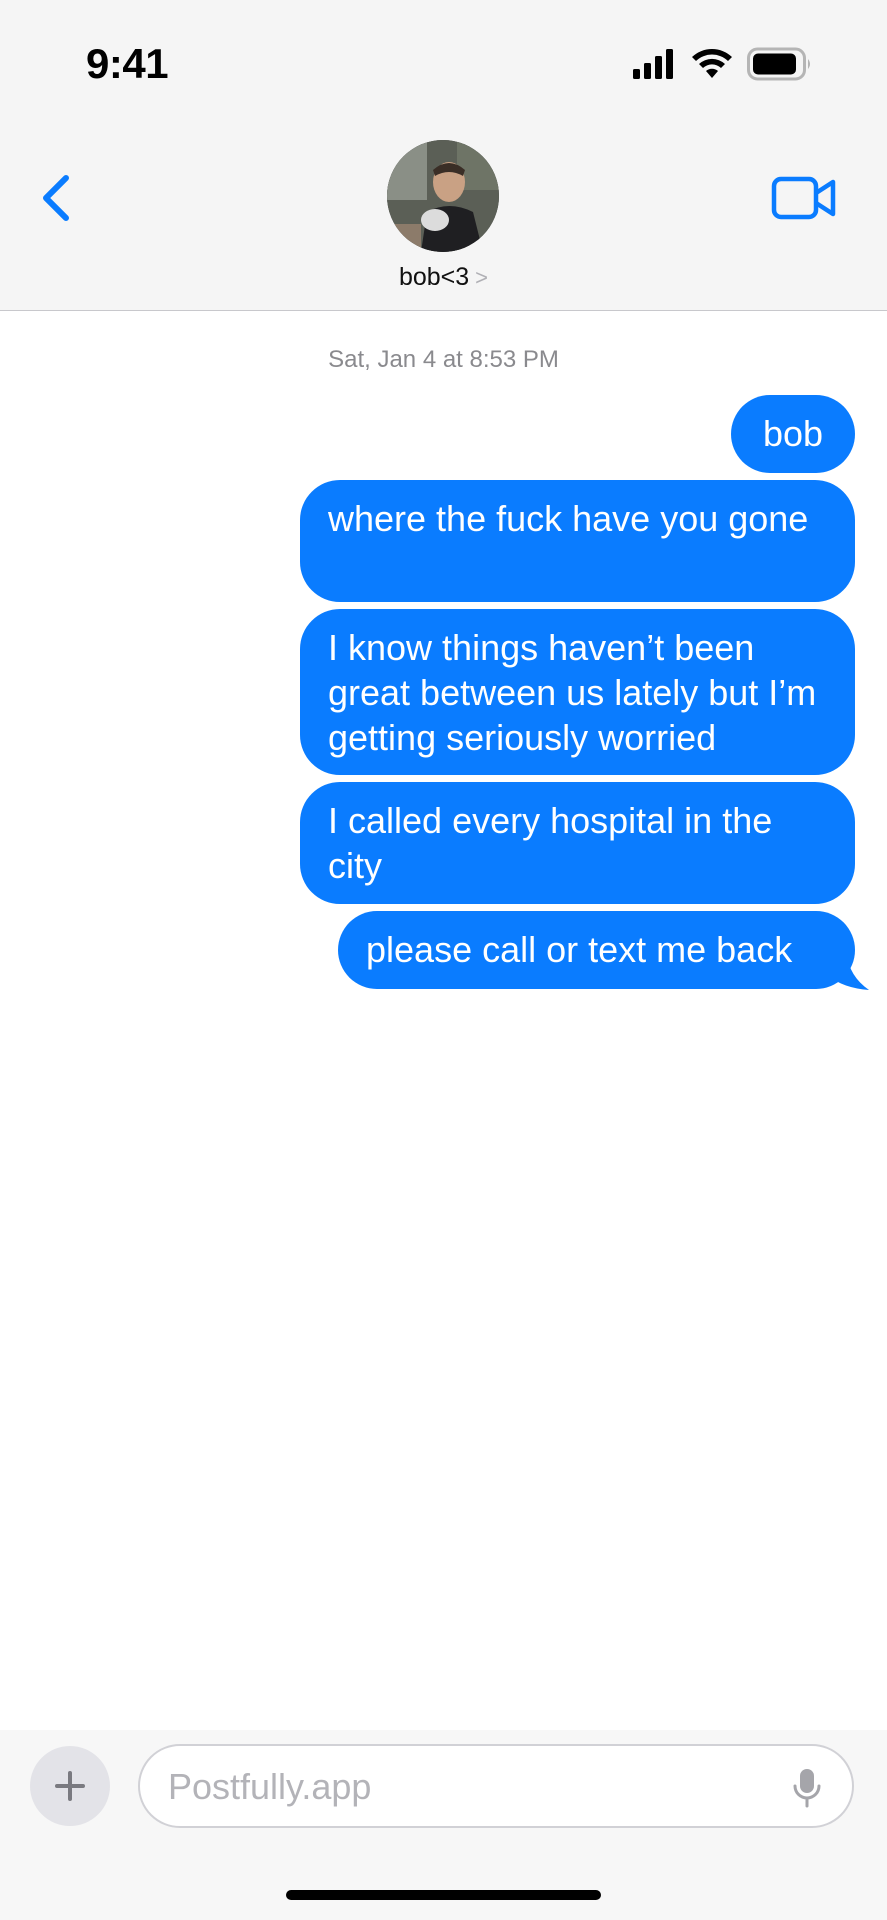 Image resolution: width=887 pixels, height=1920 pixels. I want to click on contact-avatar, so click(443, 196).